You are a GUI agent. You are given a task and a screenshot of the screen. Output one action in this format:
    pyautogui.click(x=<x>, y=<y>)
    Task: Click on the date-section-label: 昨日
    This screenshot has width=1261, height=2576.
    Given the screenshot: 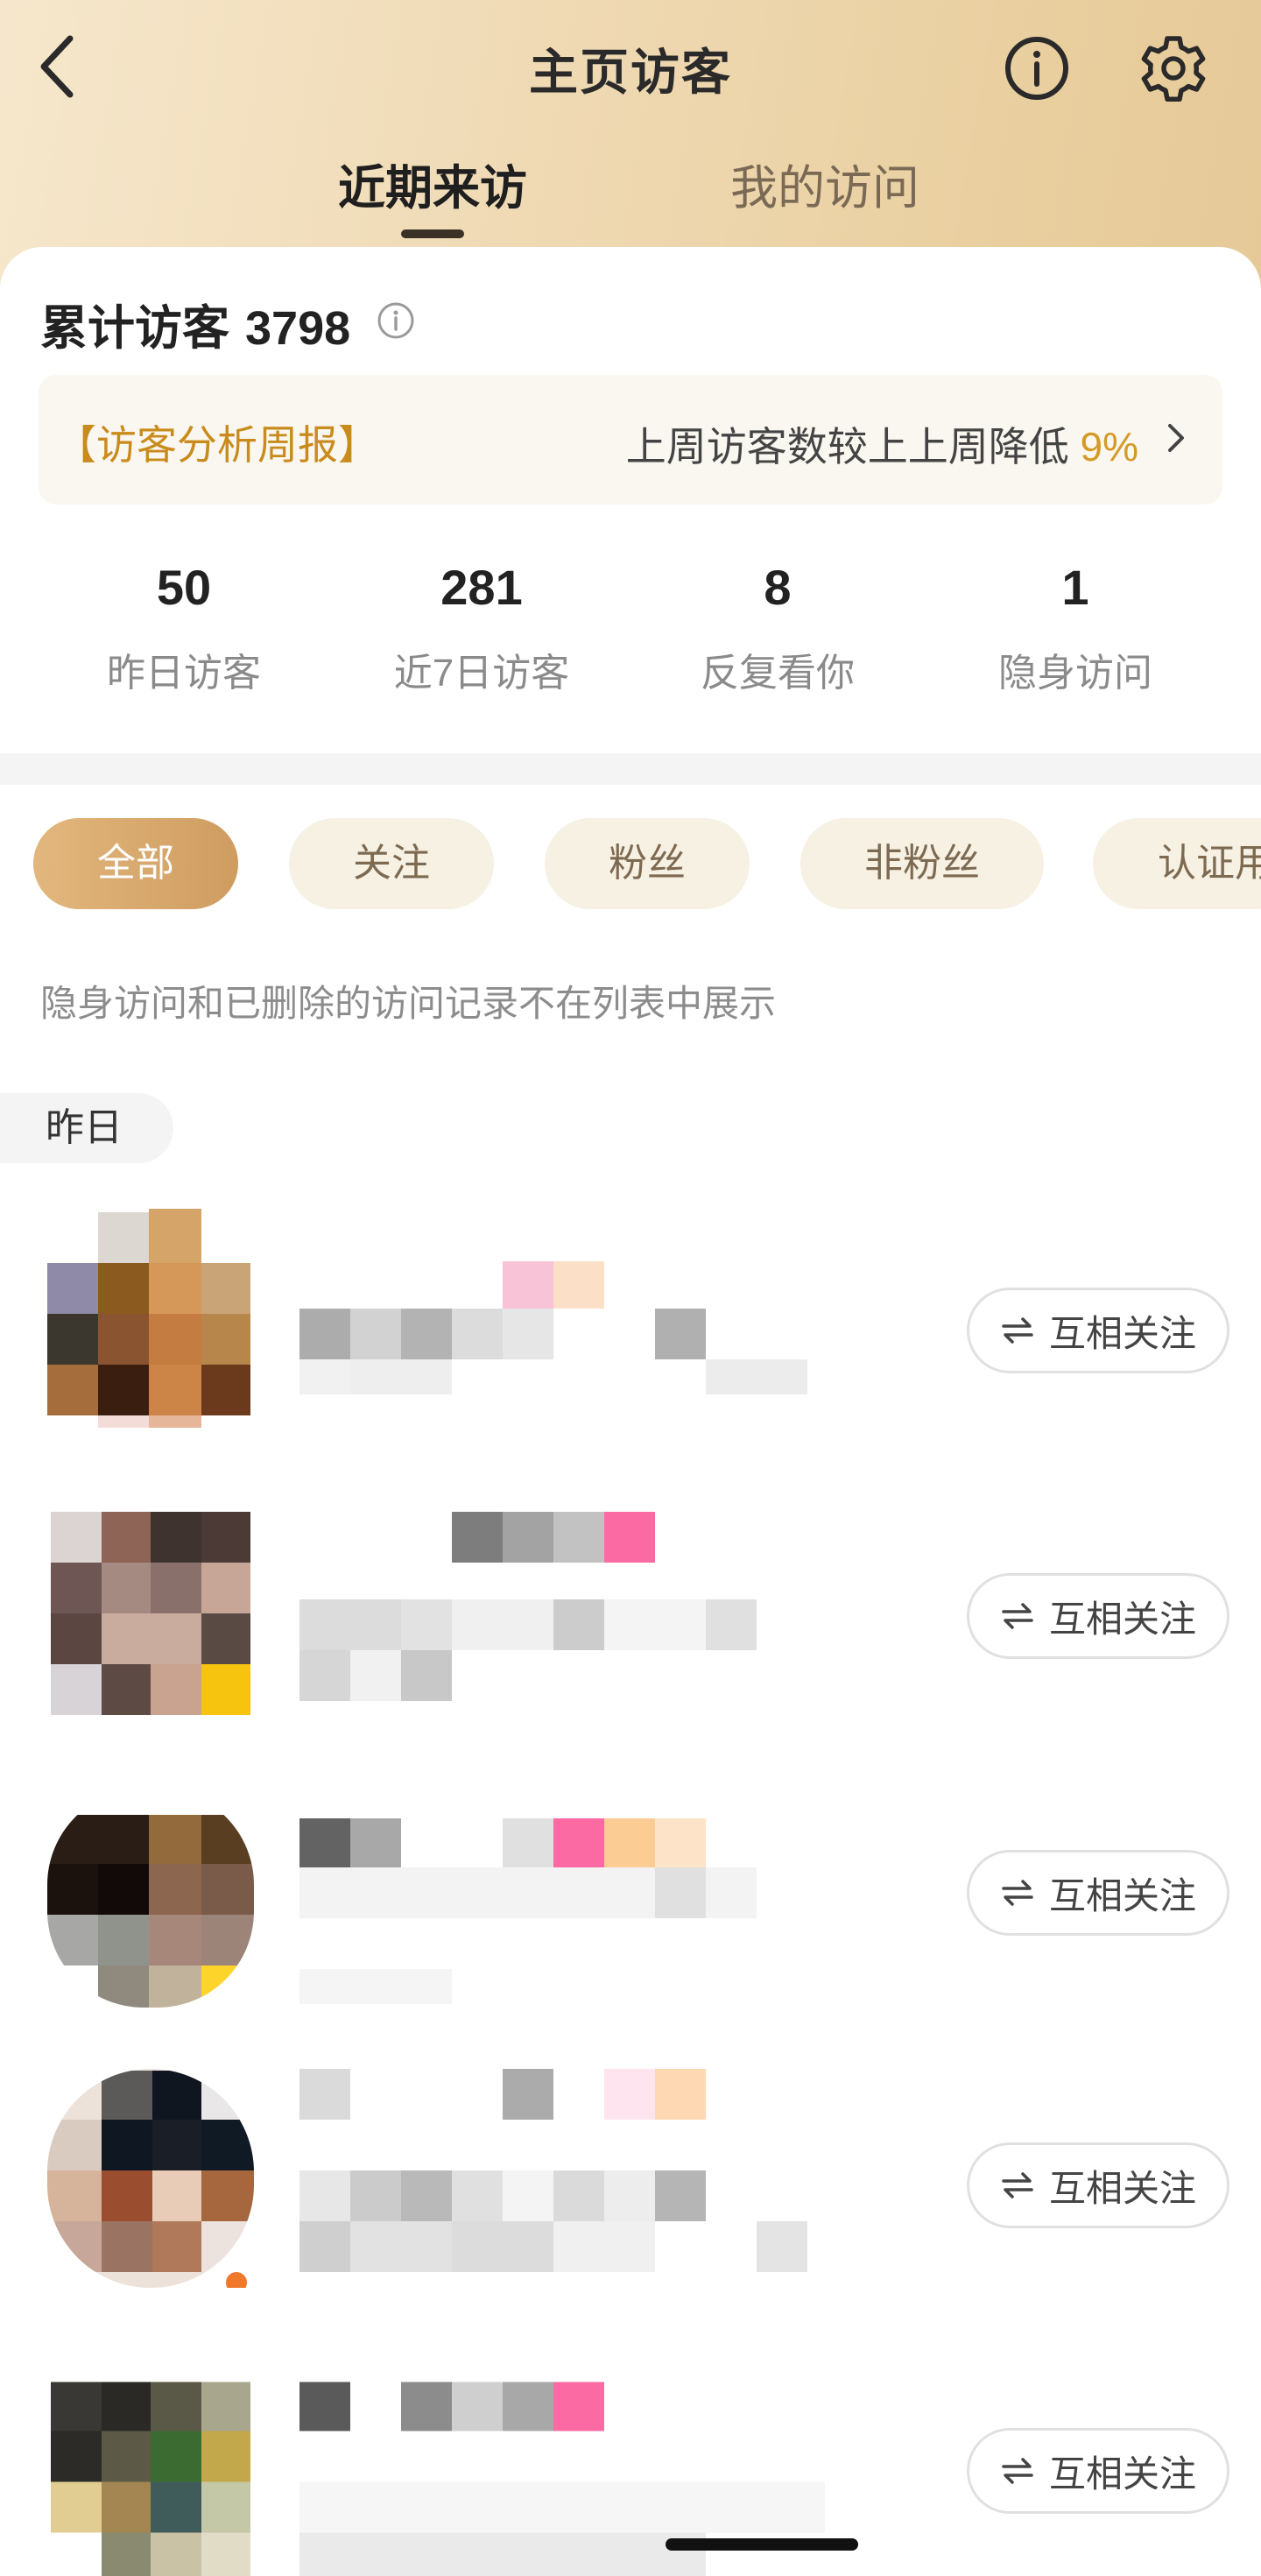 What is the action you would take?
    pyautogui.click(x=86, y=1128)
    